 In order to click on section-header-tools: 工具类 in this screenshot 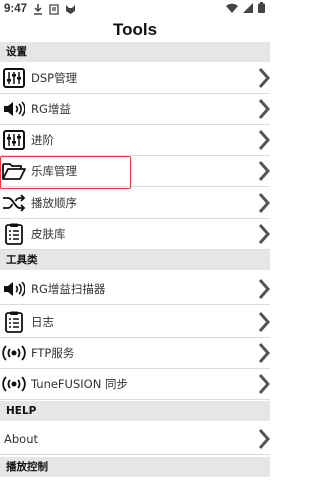, I will do `click(135, 260)`.